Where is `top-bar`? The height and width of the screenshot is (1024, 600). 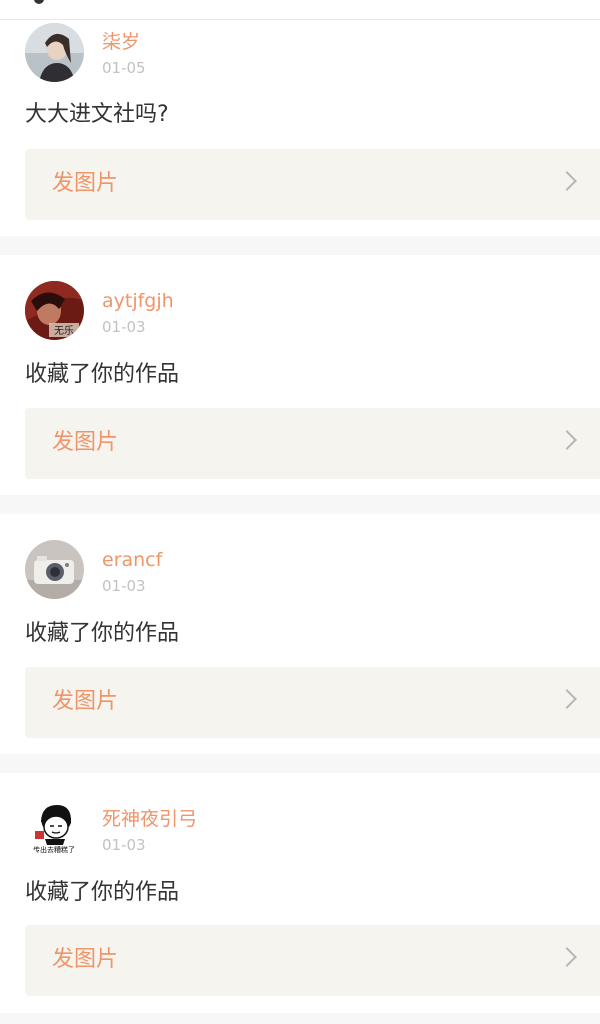 top-bar is located at coordinates (300, 10).